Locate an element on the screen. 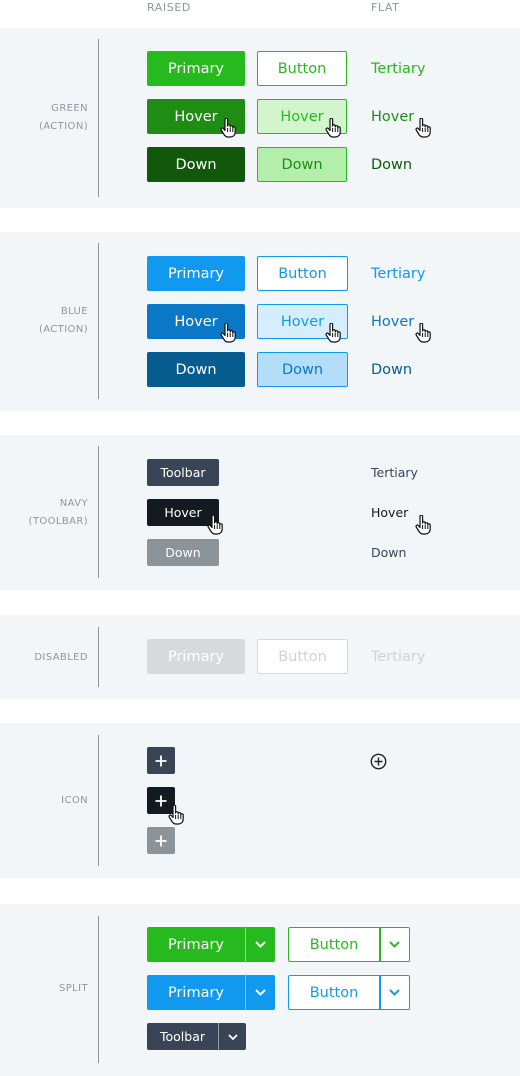 This screenshot has width=520, height=1076. navy-split-caret is located at coordinates (232, 1036).